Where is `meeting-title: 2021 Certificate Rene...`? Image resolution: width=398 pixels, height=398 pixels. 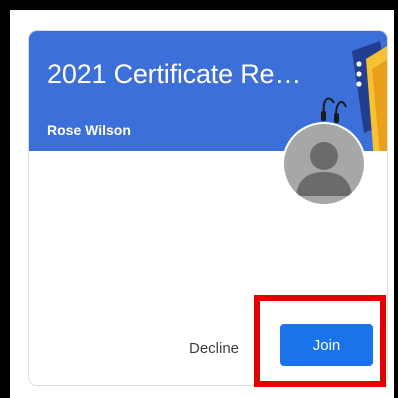 meeting-title: 2021 Certificate Rene... is located at coordinates (181, 74).